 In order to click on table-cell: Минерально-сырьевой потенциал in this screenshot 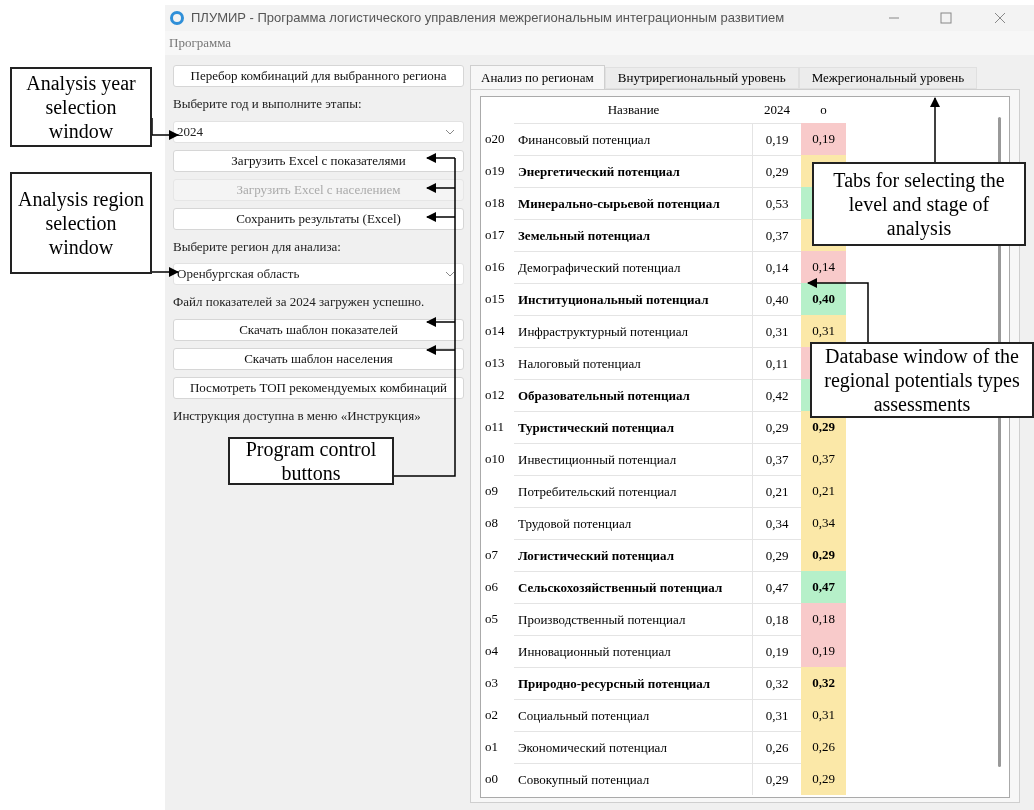, I will do `click(633, 203)`.